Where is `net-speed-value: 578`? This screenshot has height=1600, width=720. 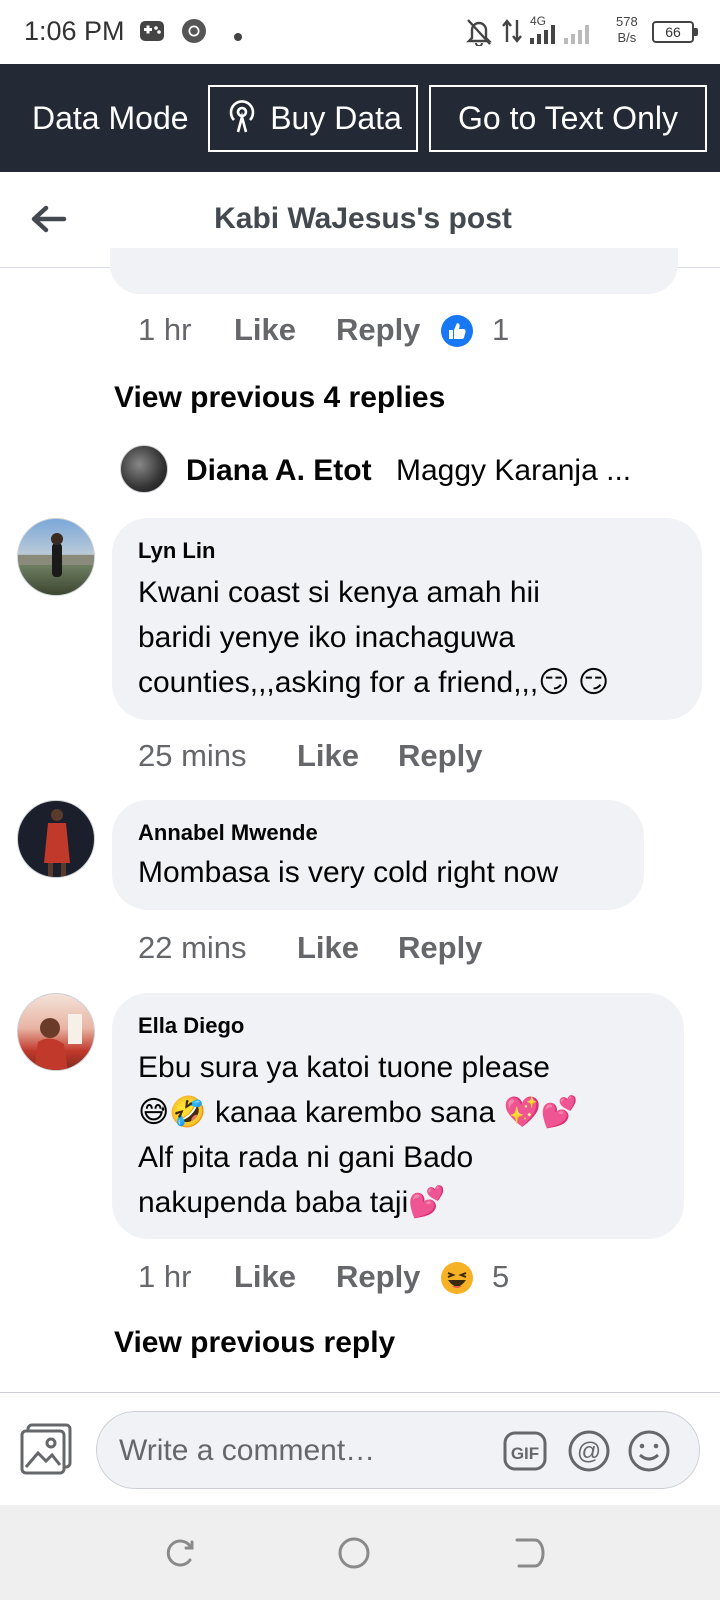
net-speed-value: 578 is located at coordinates (627, 21).